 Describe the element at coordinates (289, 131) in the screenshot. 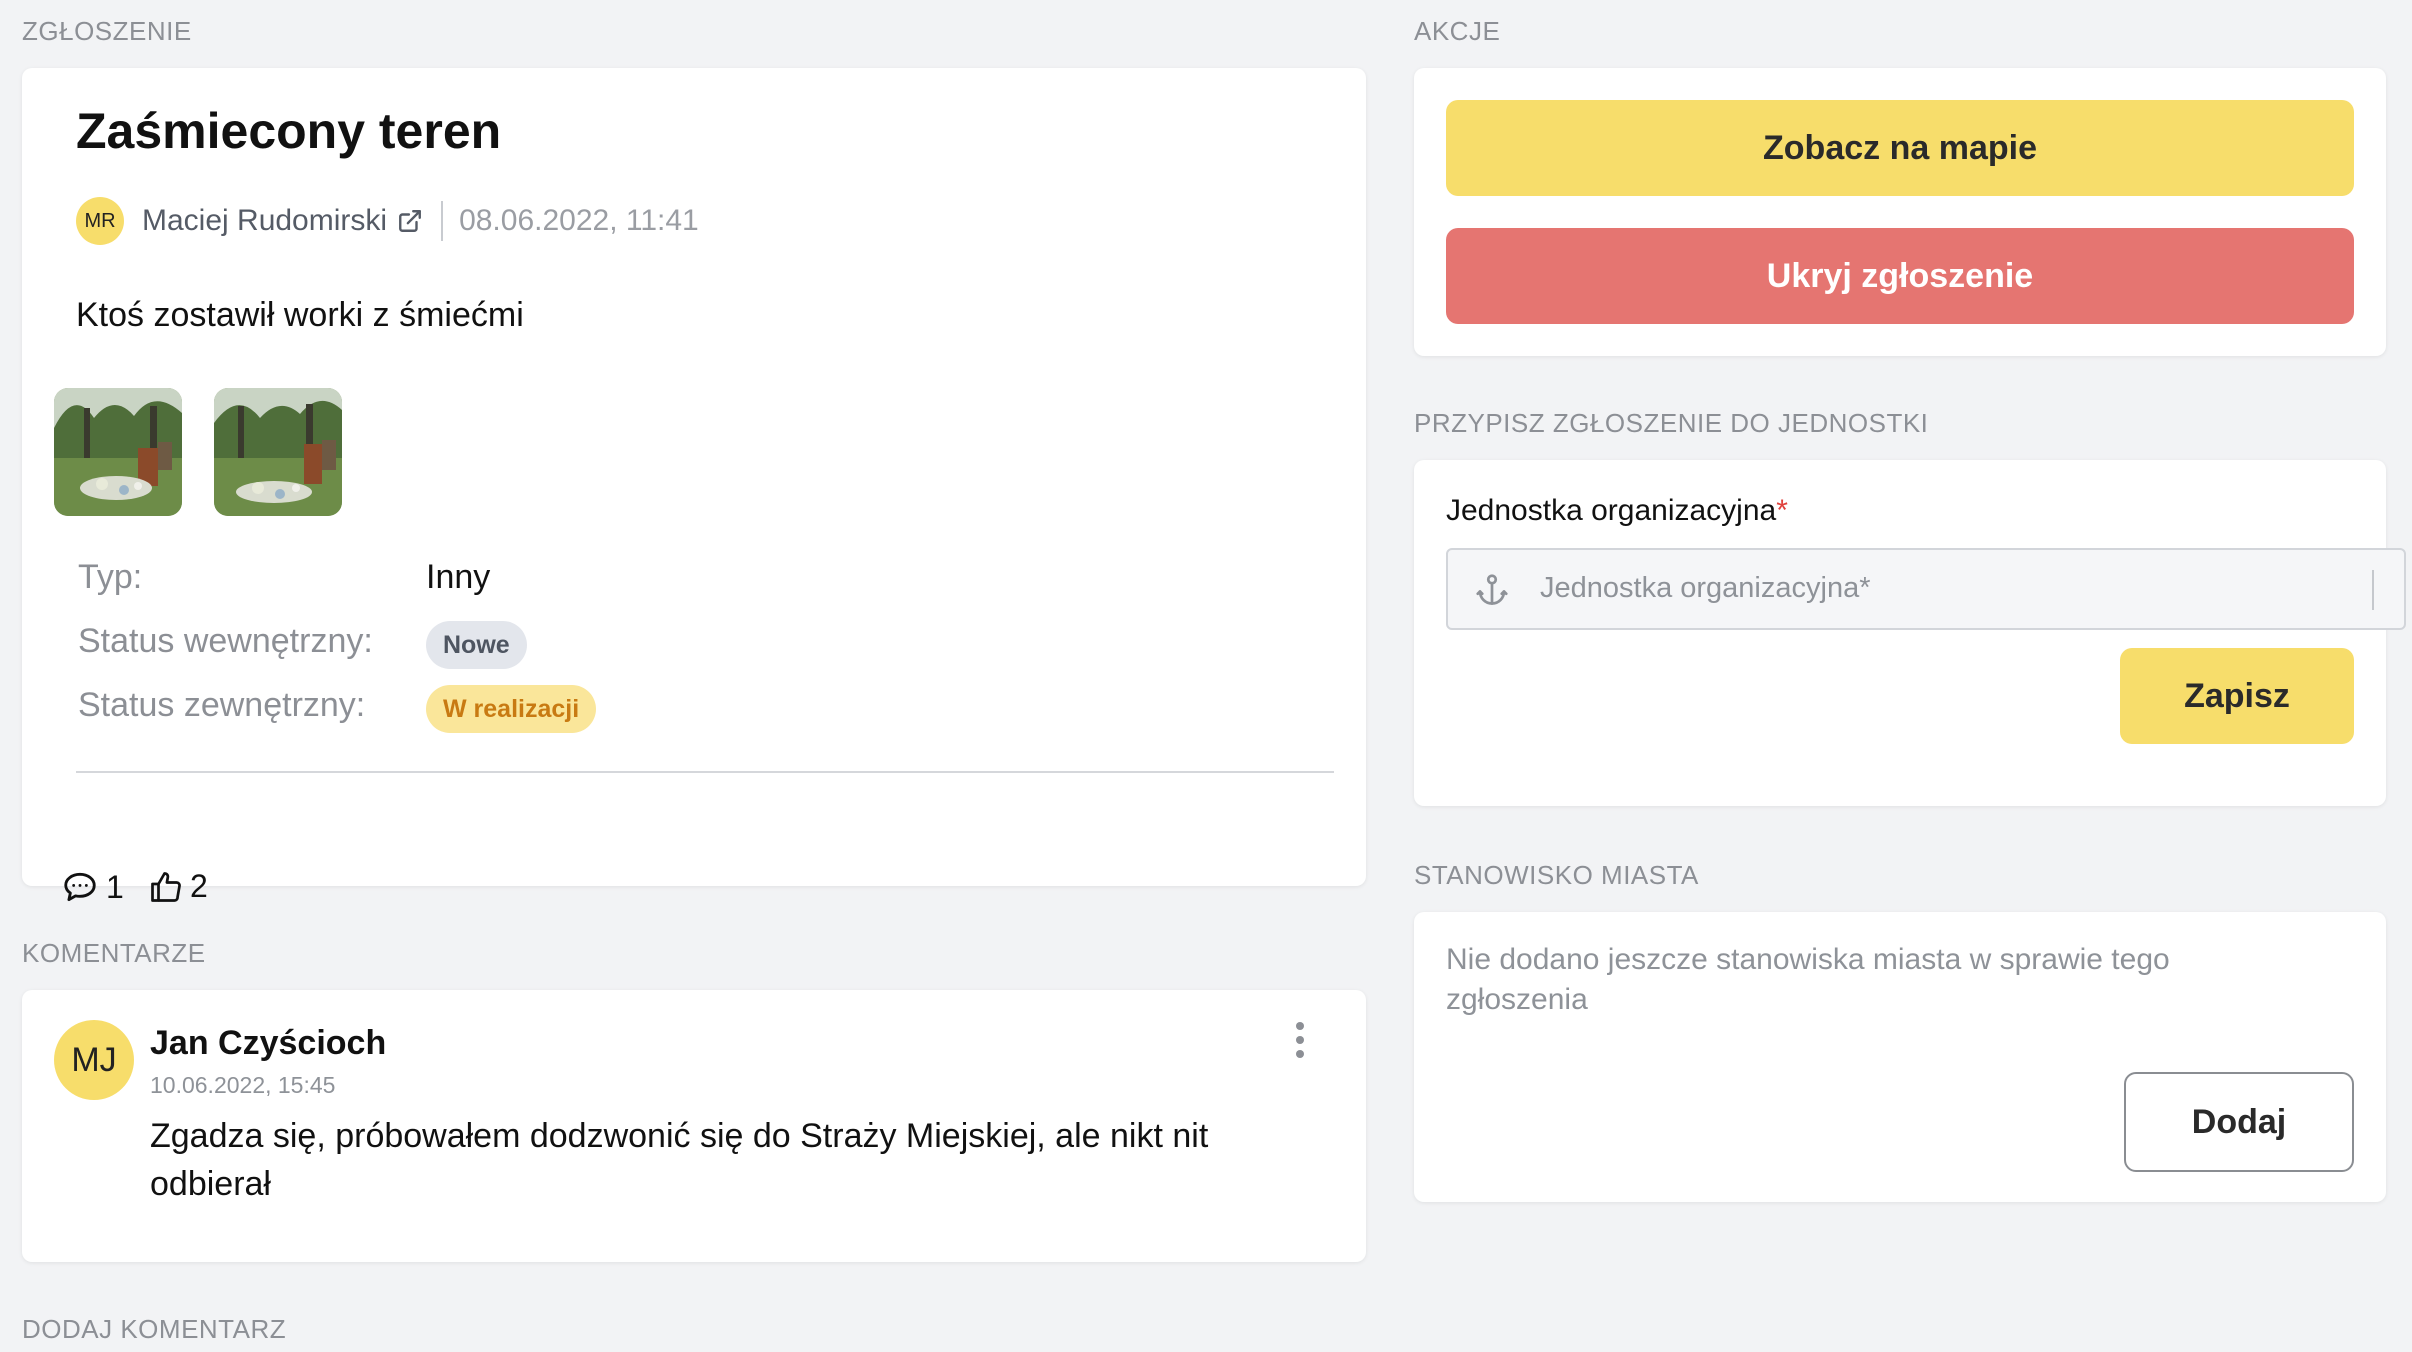

I see `report-title: Zaśmiecony teren` at that location.